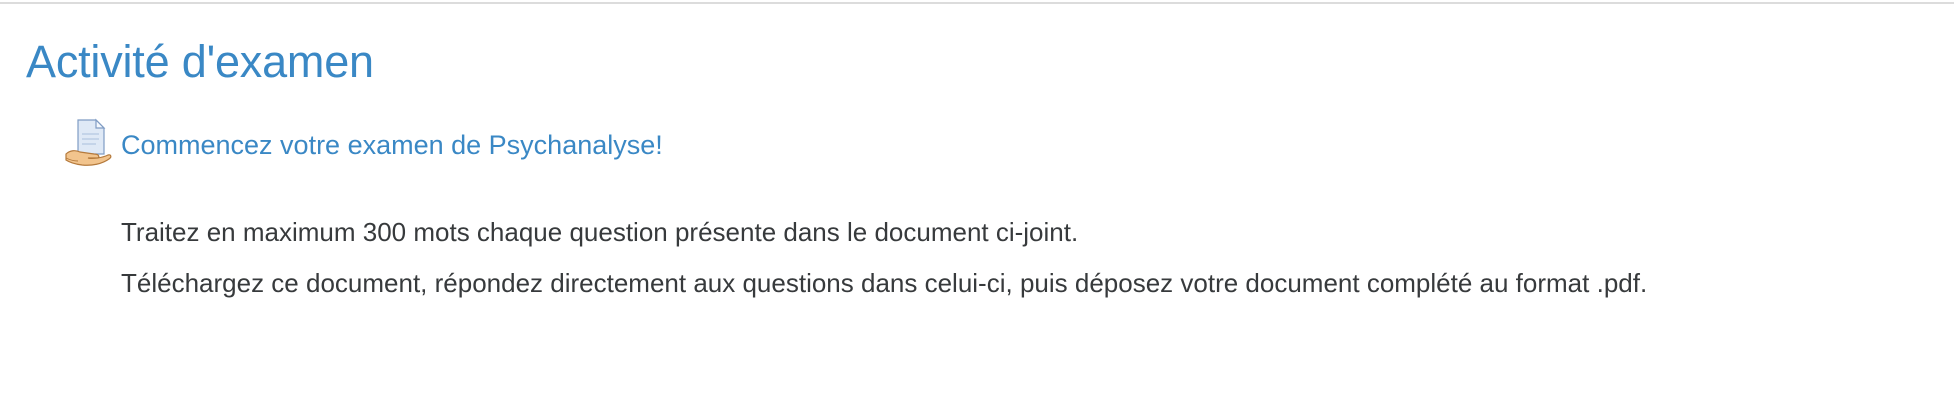 This screenshot has height=406, width=1954. What do you see at coordinates (88, 143) in the screenshot?
I see `assignment-icon` at bounding box center [88, 143].